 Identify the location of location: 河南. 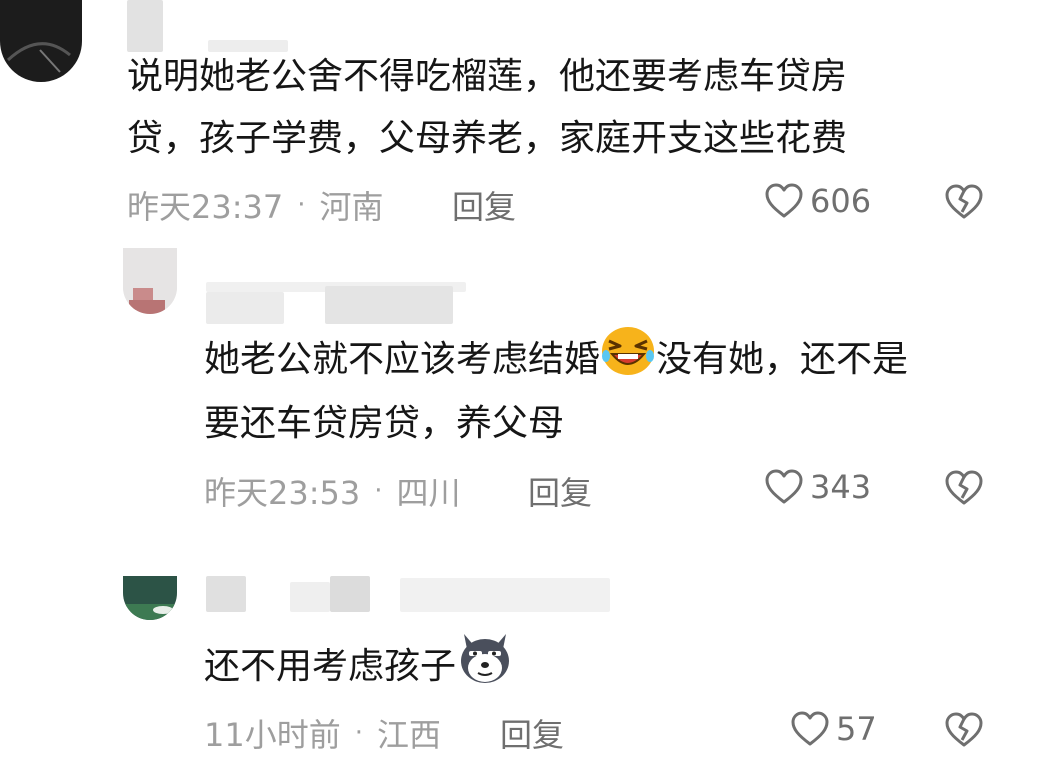
(351, 207).